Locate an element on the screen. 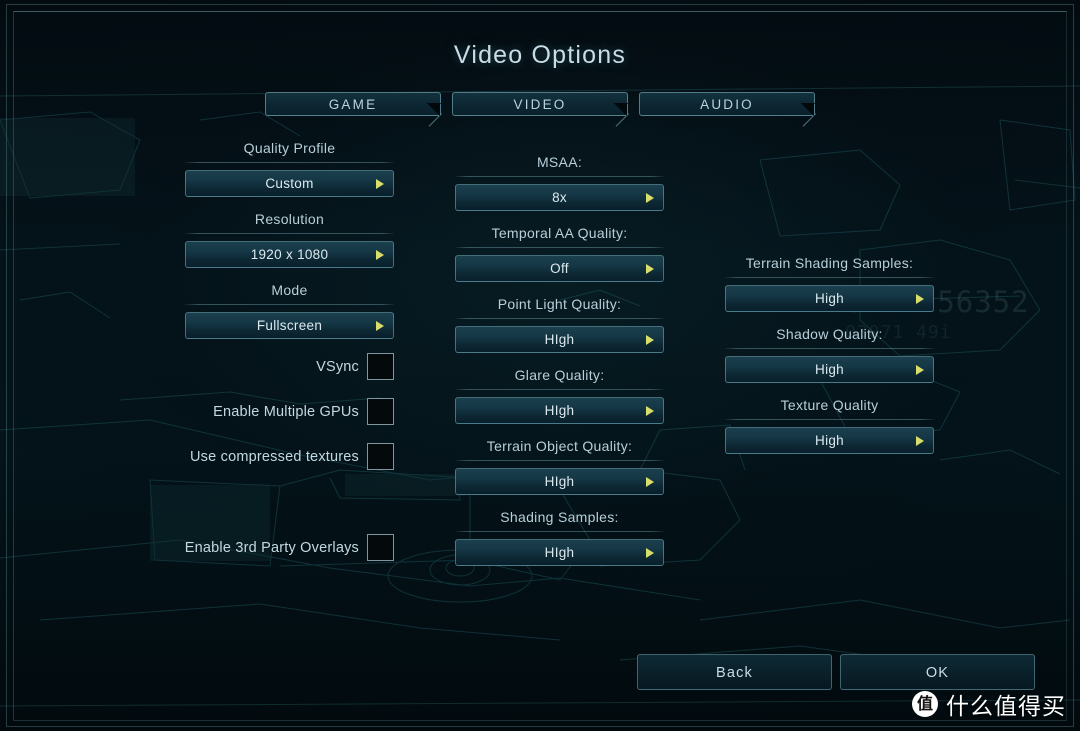 This screenshot has width=1080, height=731. checkbox-label: Use compressed textures is located at coordinates (274, 456).